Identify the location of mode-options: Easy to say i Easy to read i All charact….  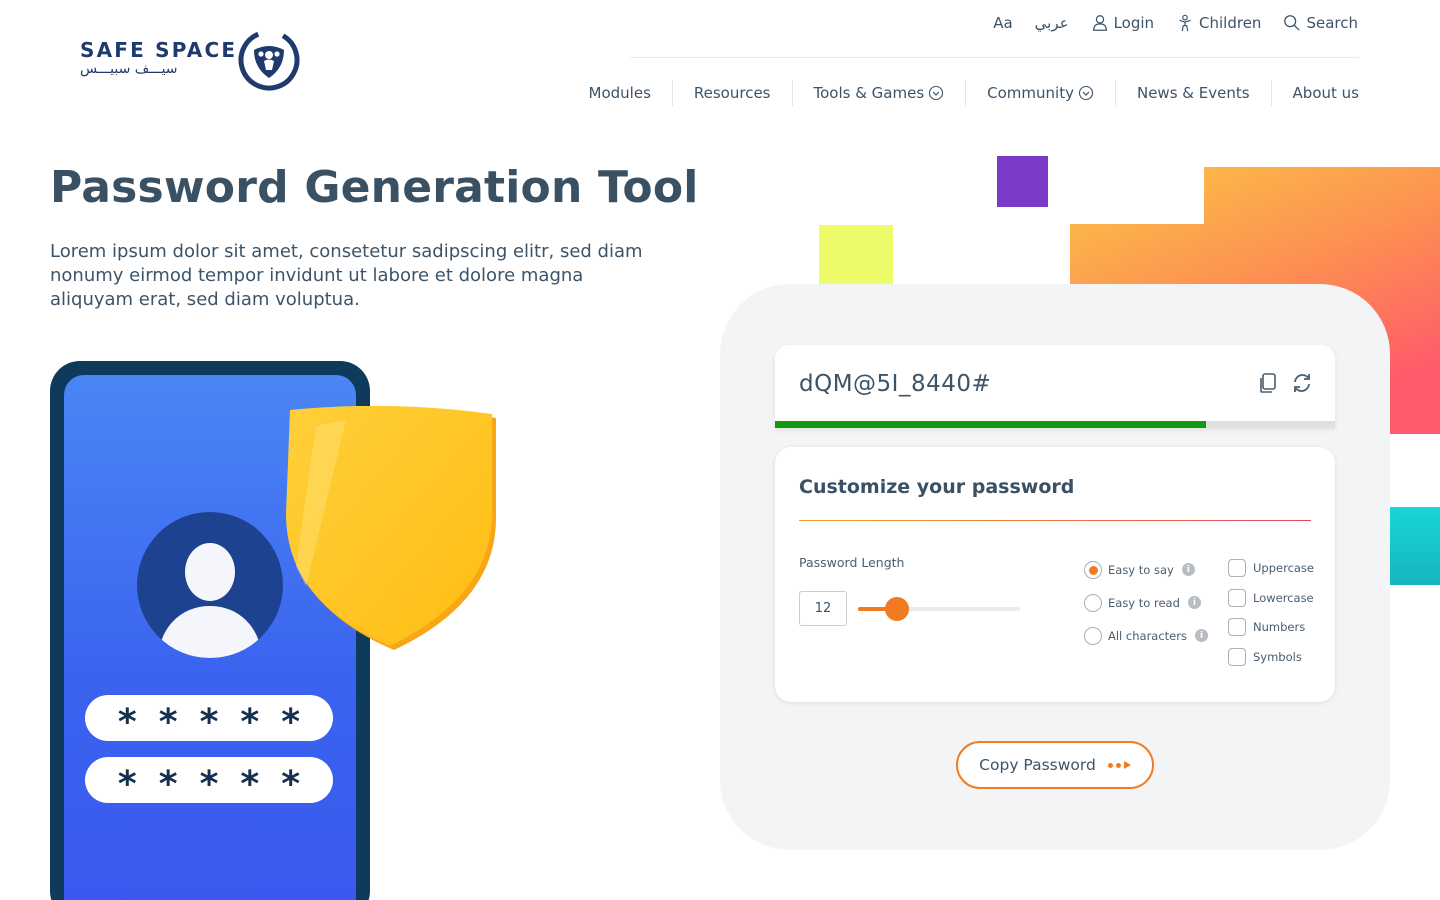
(1146, 602).